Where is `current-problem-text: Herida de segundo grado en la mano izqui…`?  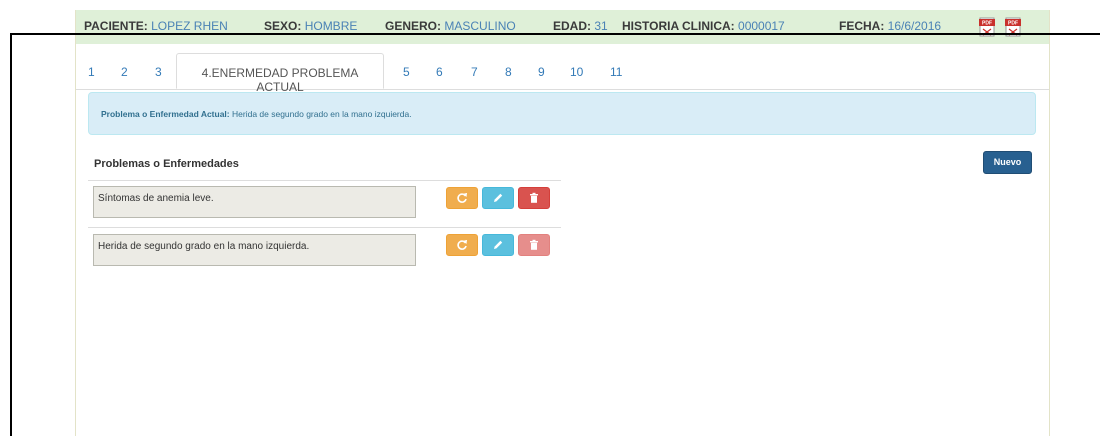 current-problem-text: Herida de segundo grado en la mano izqui… is located at coordinates (322, 114).